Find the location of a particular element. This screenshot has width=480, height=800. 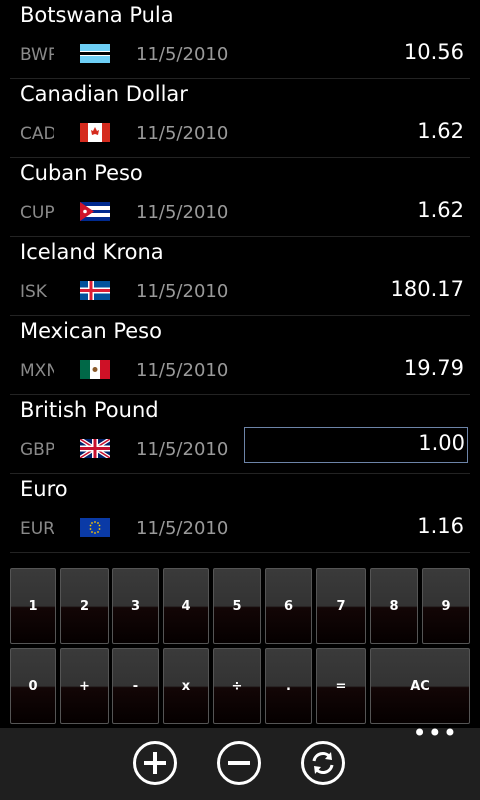

canada-flag-icon is located at coordinates (95, 132).